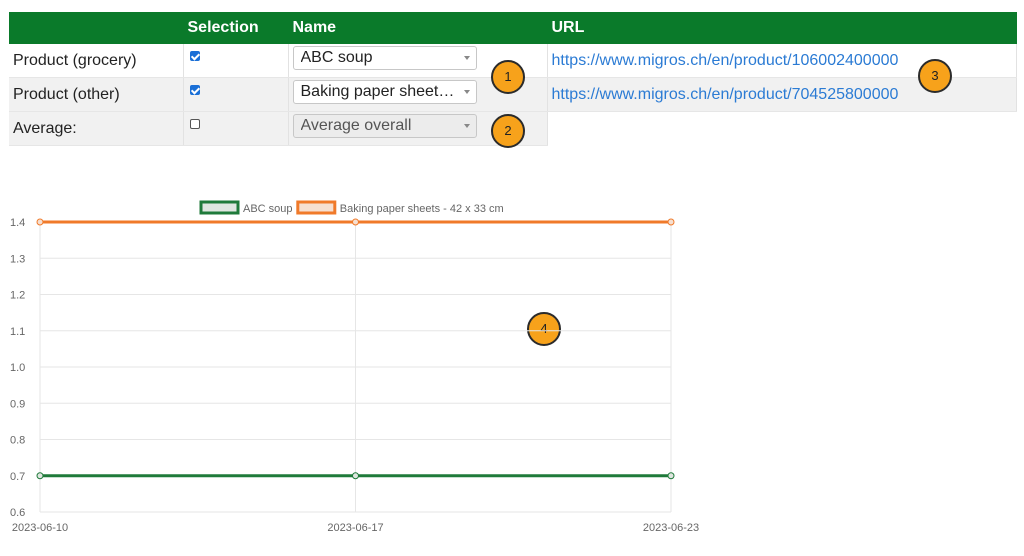 Image resolution: width=1024 pixels, height=556 pixels. I want to click on table-header-row: Selection Name URL, so click(513, 28).